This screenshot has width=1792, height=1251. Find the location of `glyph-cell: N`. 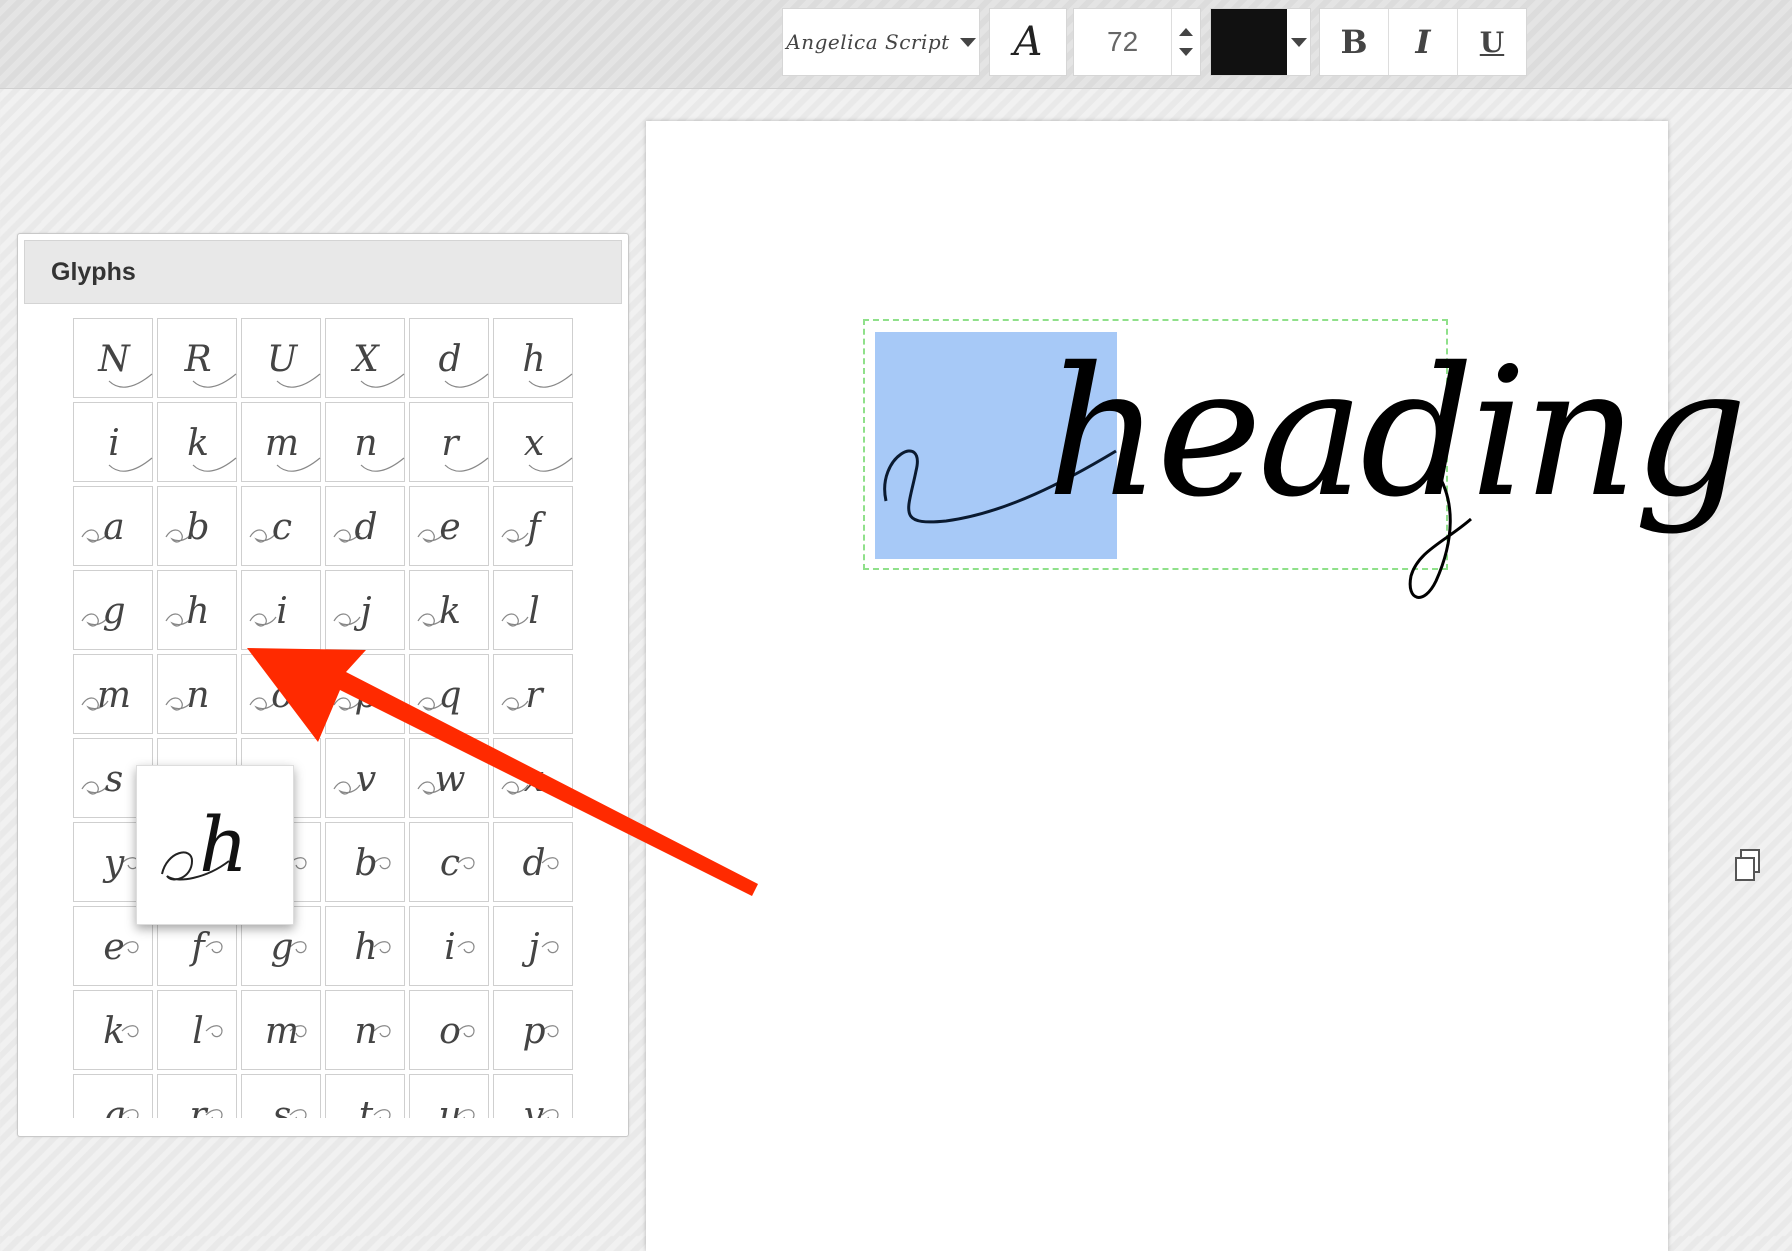

glyph-cell: N is located at coordinates (113, 358).